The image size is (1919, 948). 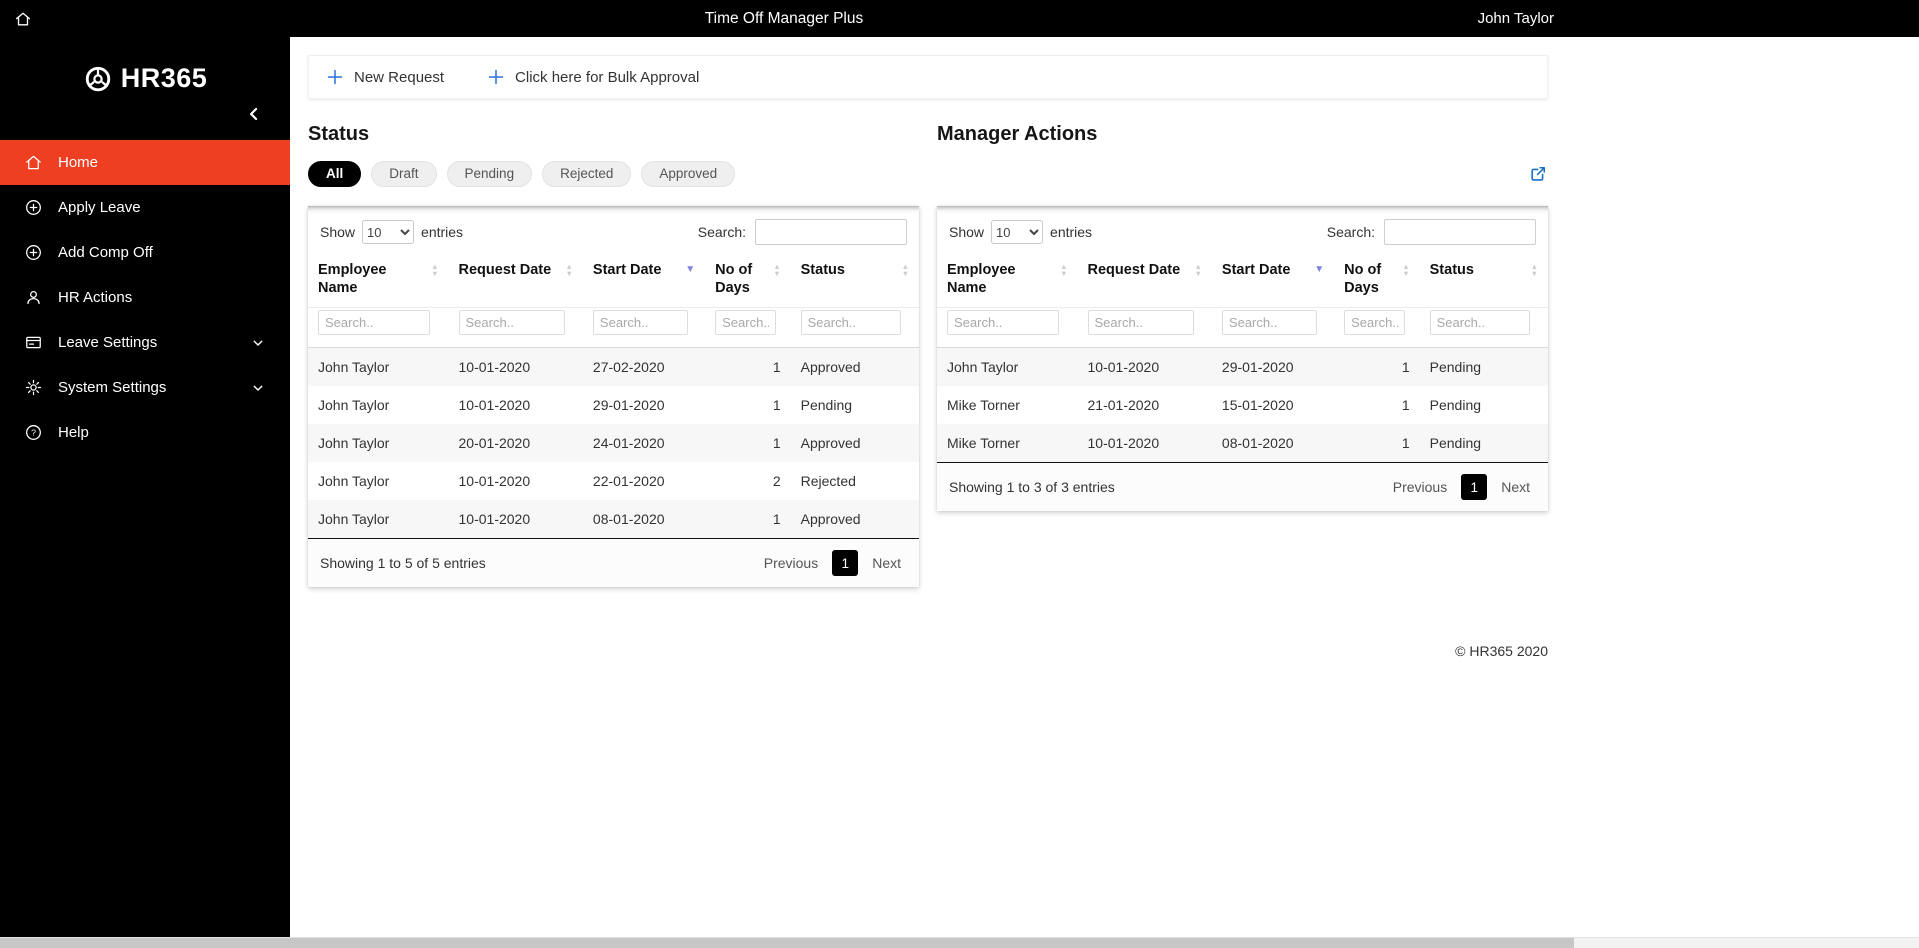 I want to click on scrollbar-thumb, so click(x=787, y=943).